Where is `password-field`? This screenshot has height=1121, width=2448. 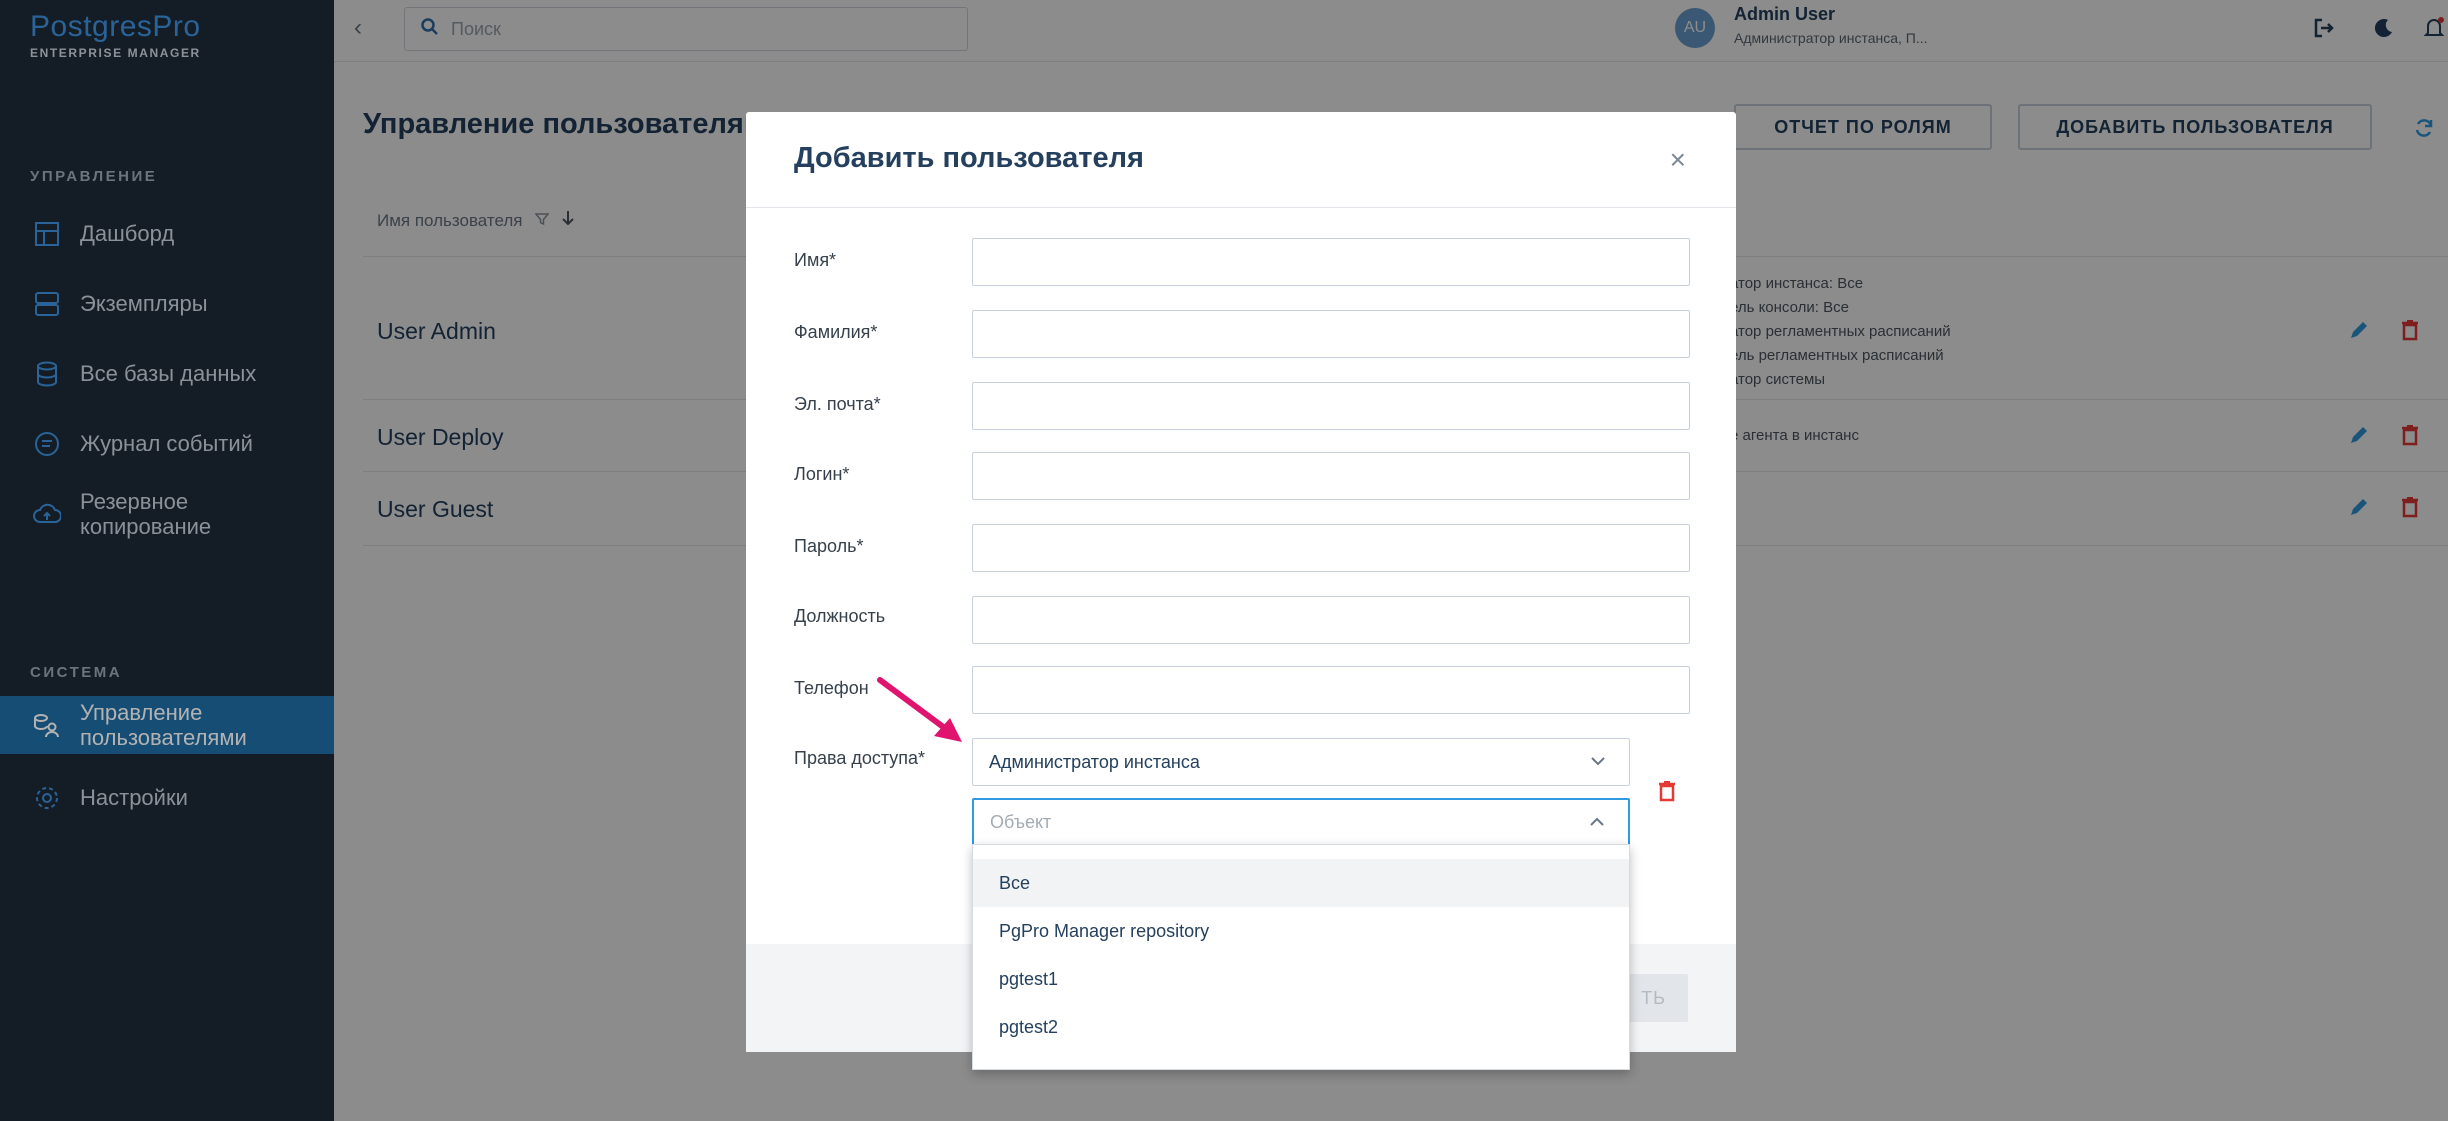 password-field is located at coordinates (1331, 548).